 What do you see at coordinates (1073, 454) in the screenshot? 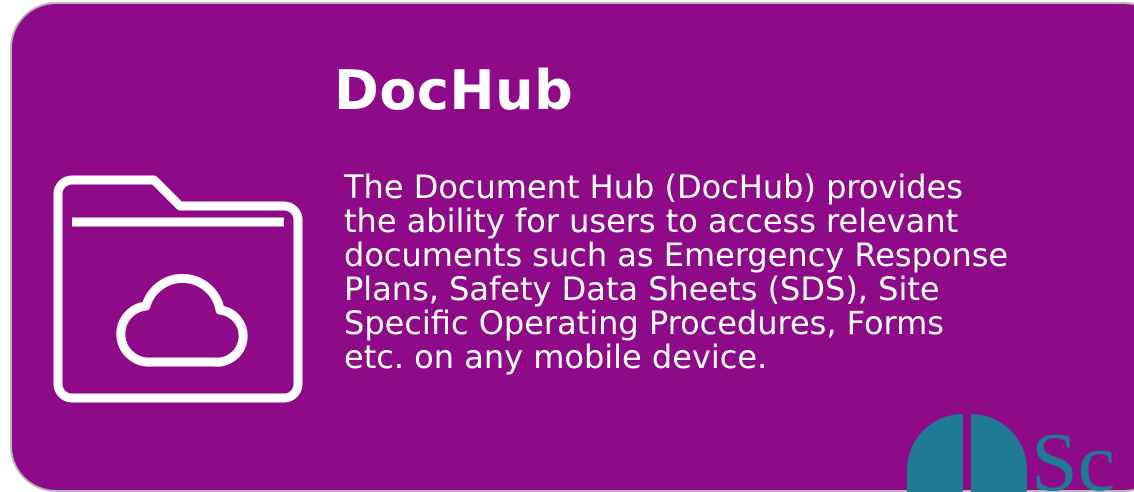
I see `logo-text: Sc` at bounding box center [1073, 454].